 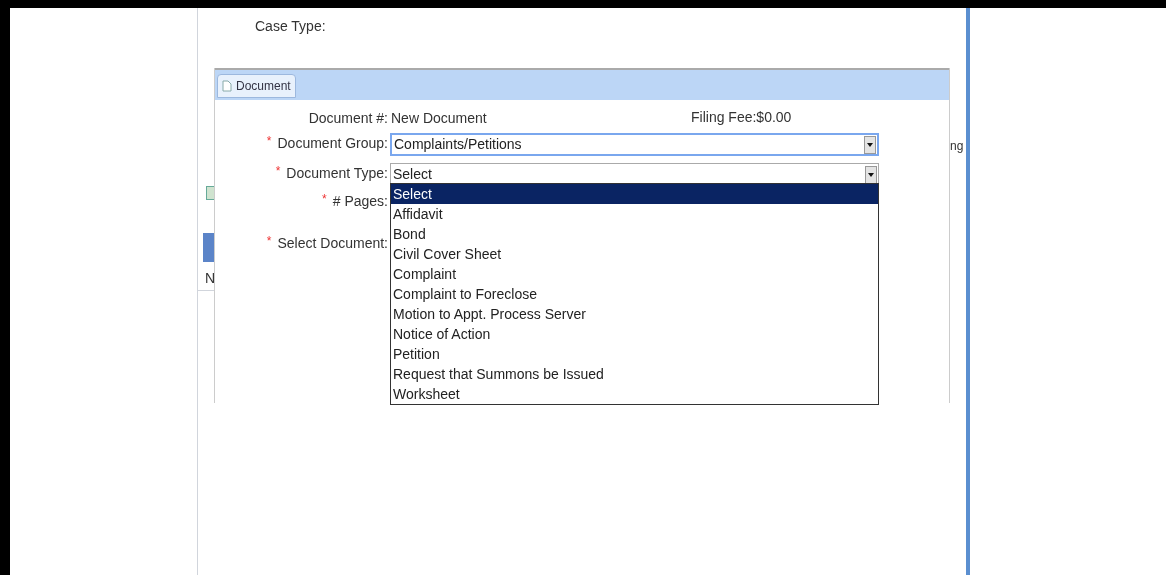 I want to click on field-value: New Document, so click(x=439, y=118).